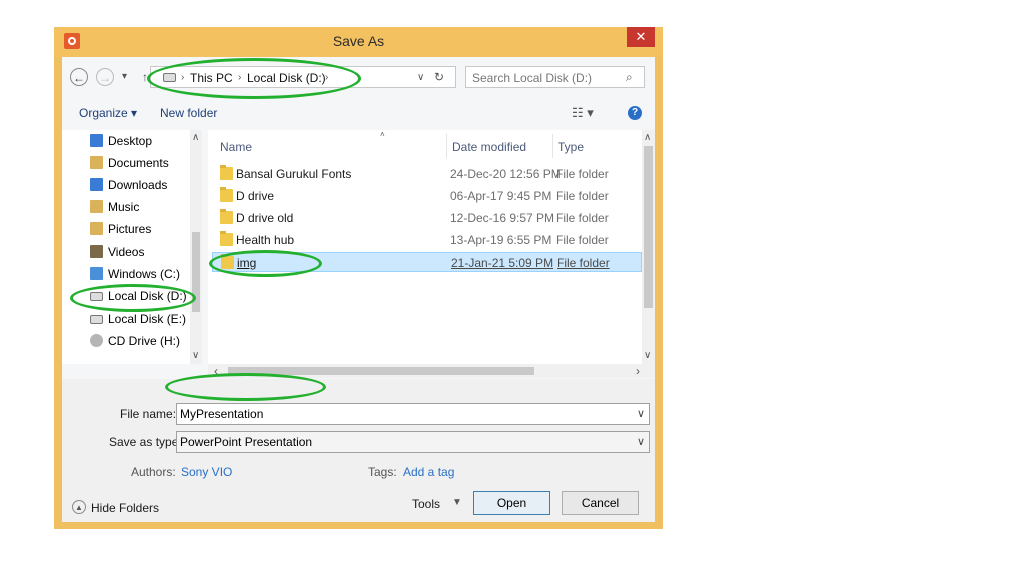 The width and height of the screenshot is (1024, 576). What do you see at coordinates (128, 185) in the screenshot?
I see `nav-item-downloads: Downloads` at bounding box center [128, 185].